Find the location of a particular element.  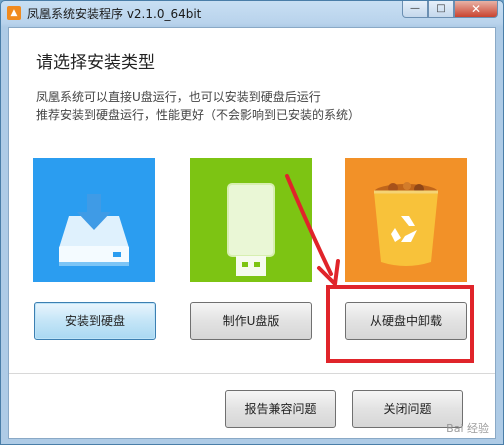

window-title: 凤凰系统安装程序 v2.1.0_64bit is located at coordinates (114, 14).